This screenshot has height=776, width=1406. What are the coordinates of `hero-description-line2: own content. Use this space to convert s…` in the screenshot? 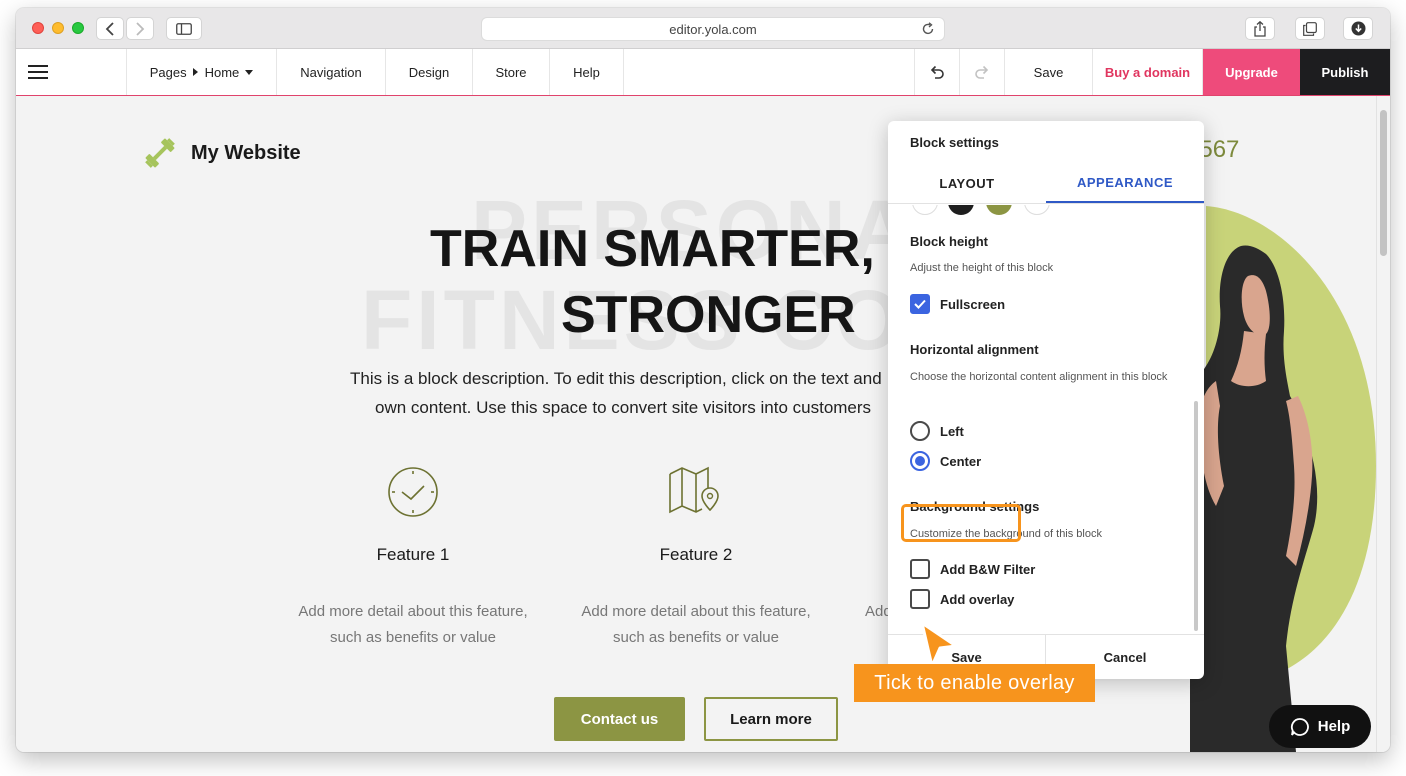 It's located at (623, 407).